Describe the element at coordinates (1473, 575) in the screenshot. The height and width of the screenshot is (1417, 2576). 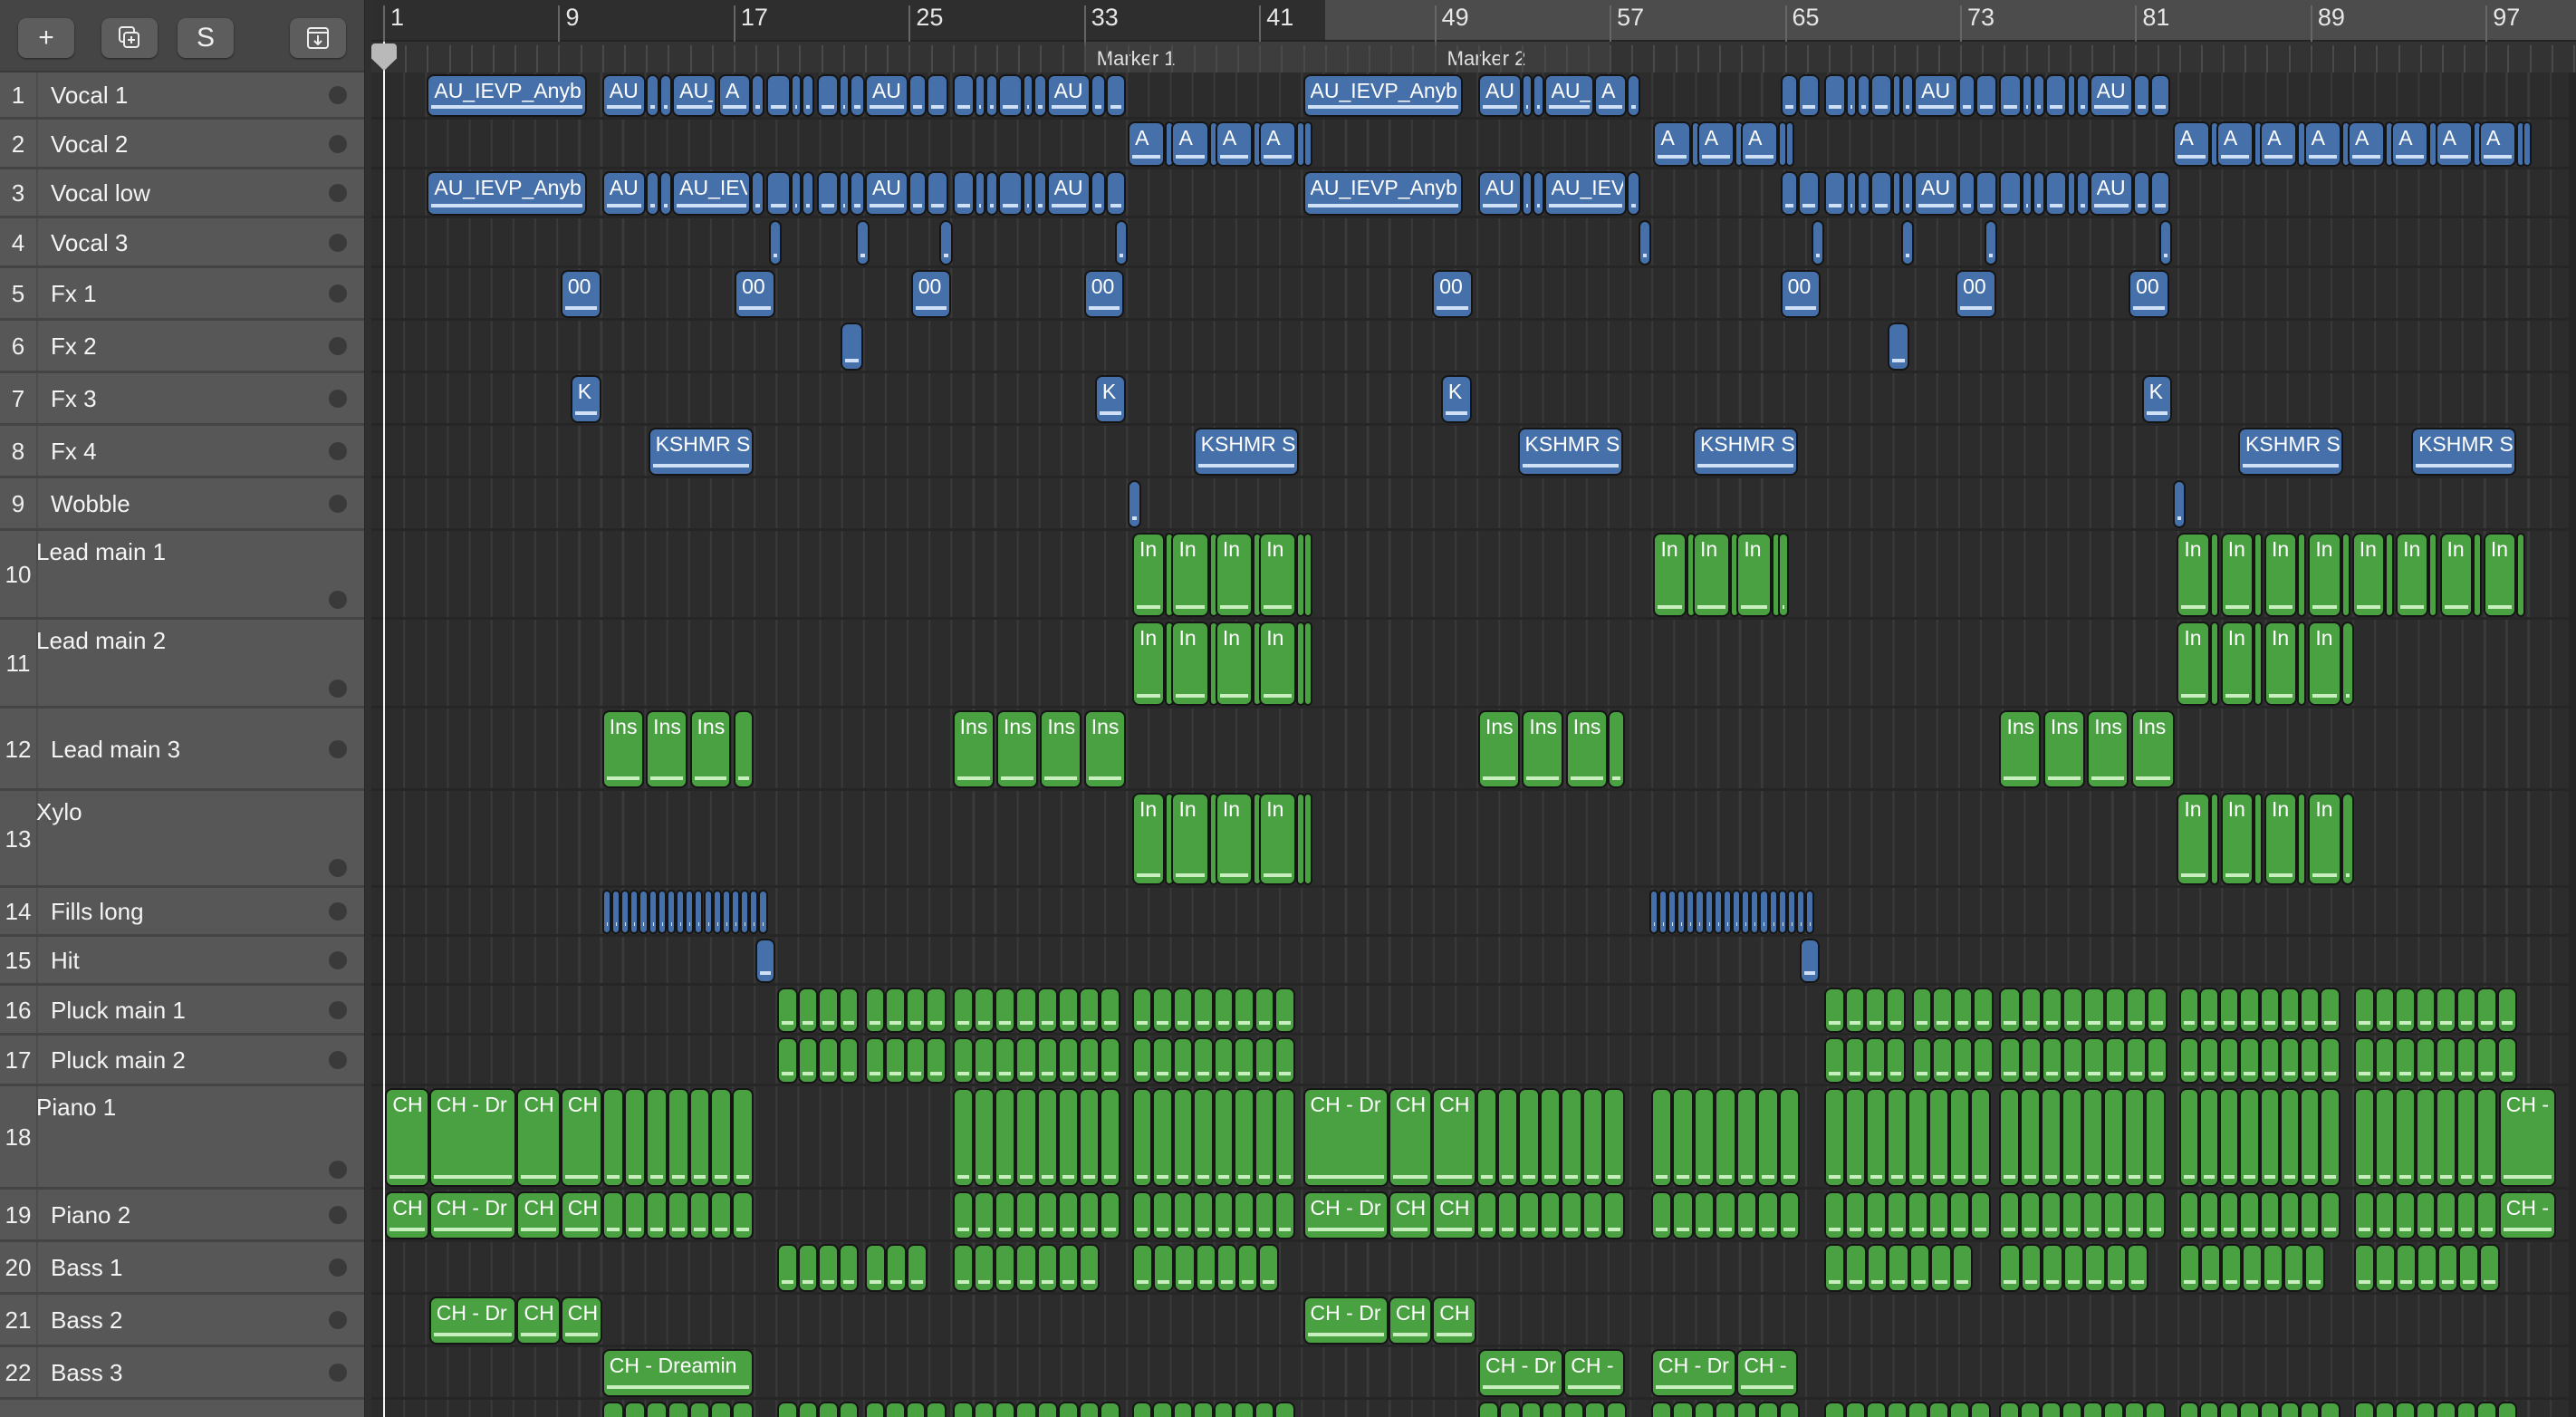
I see `track-lane: In In In In In In In In In In In In In In In` at that location.